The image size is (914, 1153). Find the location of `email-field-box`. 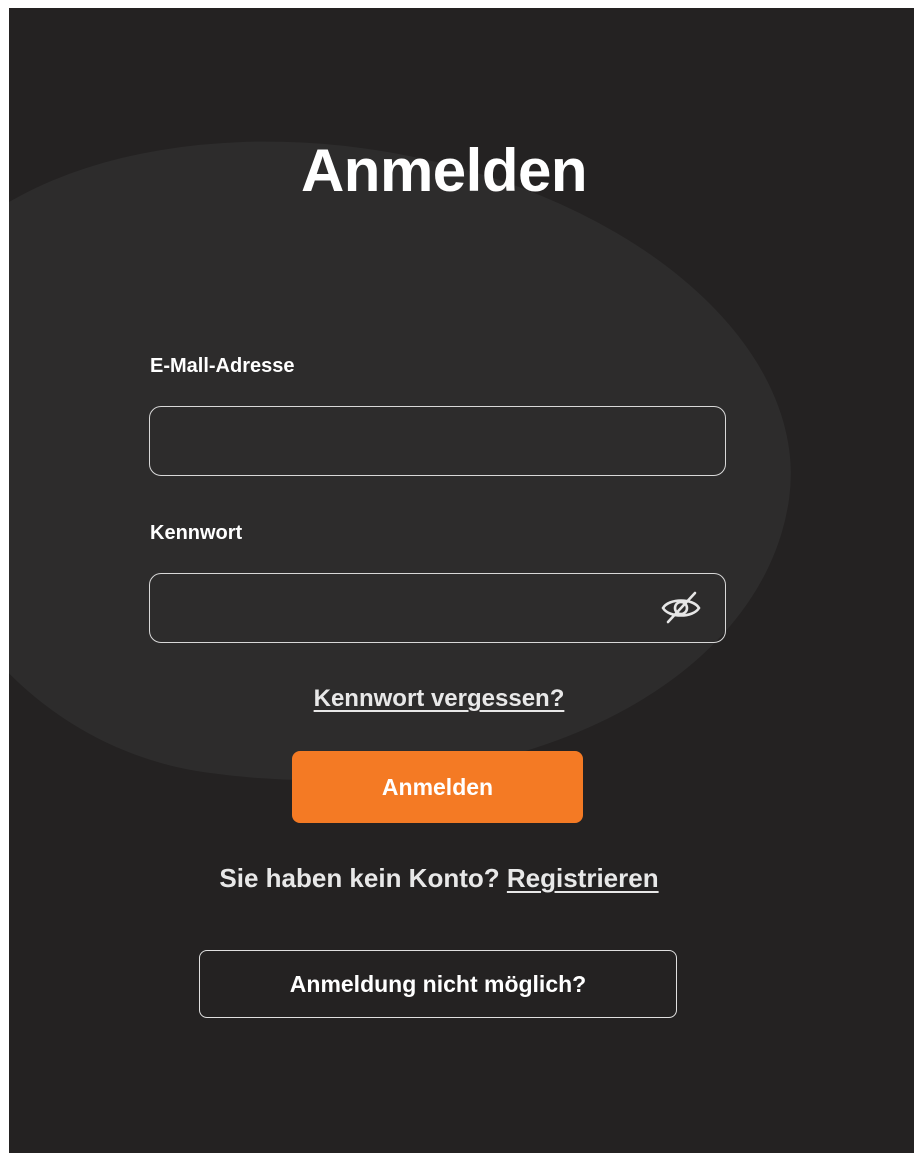

email-field-box is located at coordinates (437, 441).